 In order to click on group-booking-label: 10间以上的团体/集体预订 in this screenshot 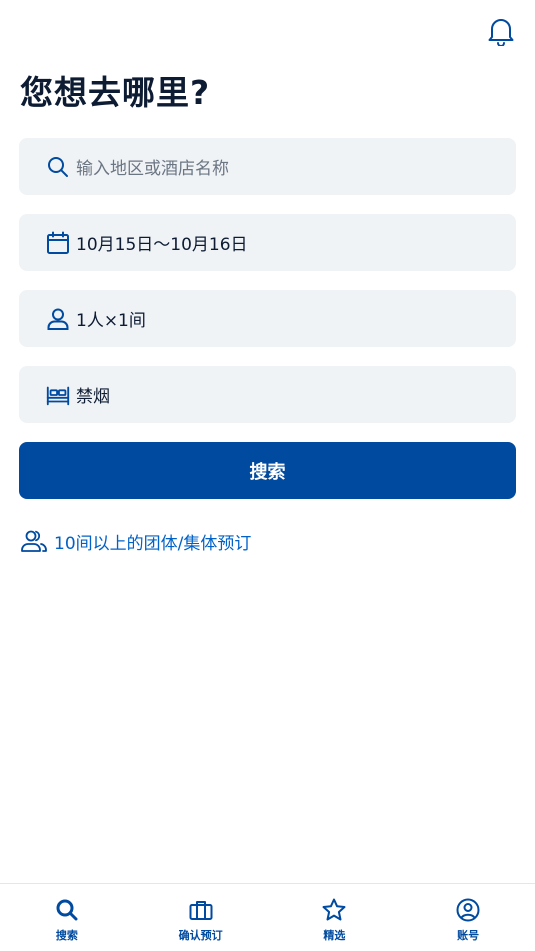, I will do `click(153, 543)`.